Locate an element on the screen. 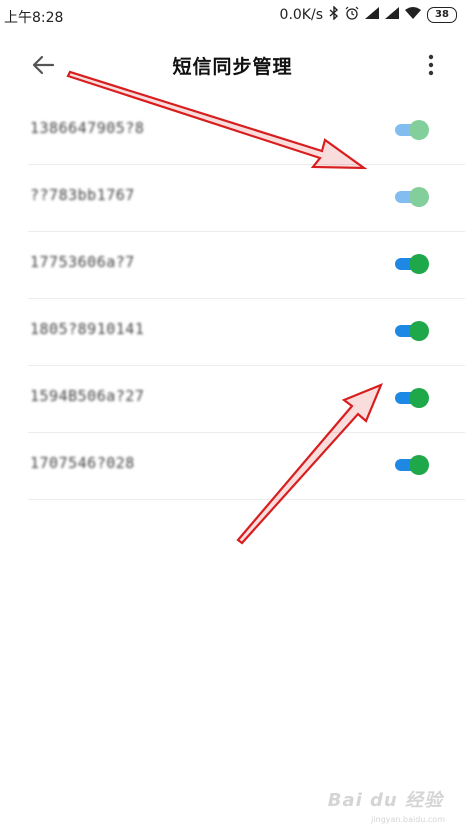 The image size is (465, 832). status-time: 上午8:28 is located at coordinates (34, 18).